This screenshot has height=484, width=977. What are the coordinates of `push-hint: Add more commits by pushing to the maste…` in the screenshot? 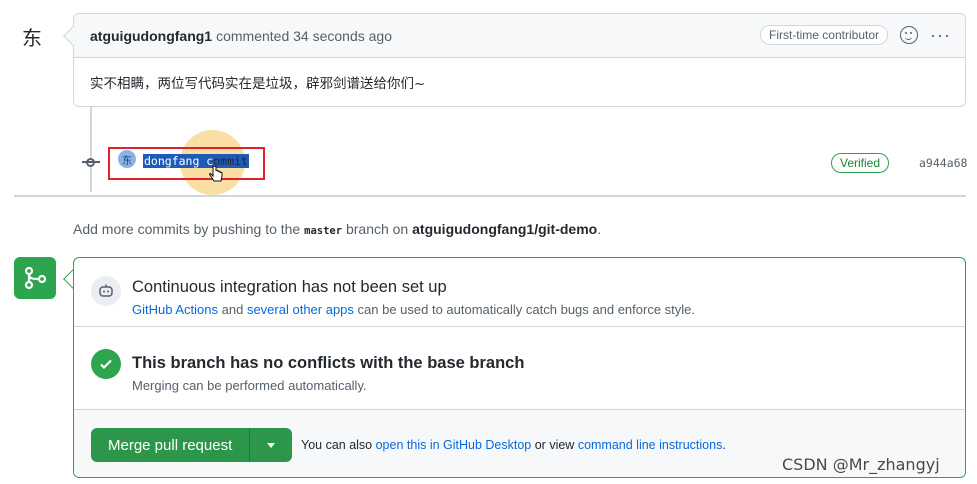 It's located at (337, 229).